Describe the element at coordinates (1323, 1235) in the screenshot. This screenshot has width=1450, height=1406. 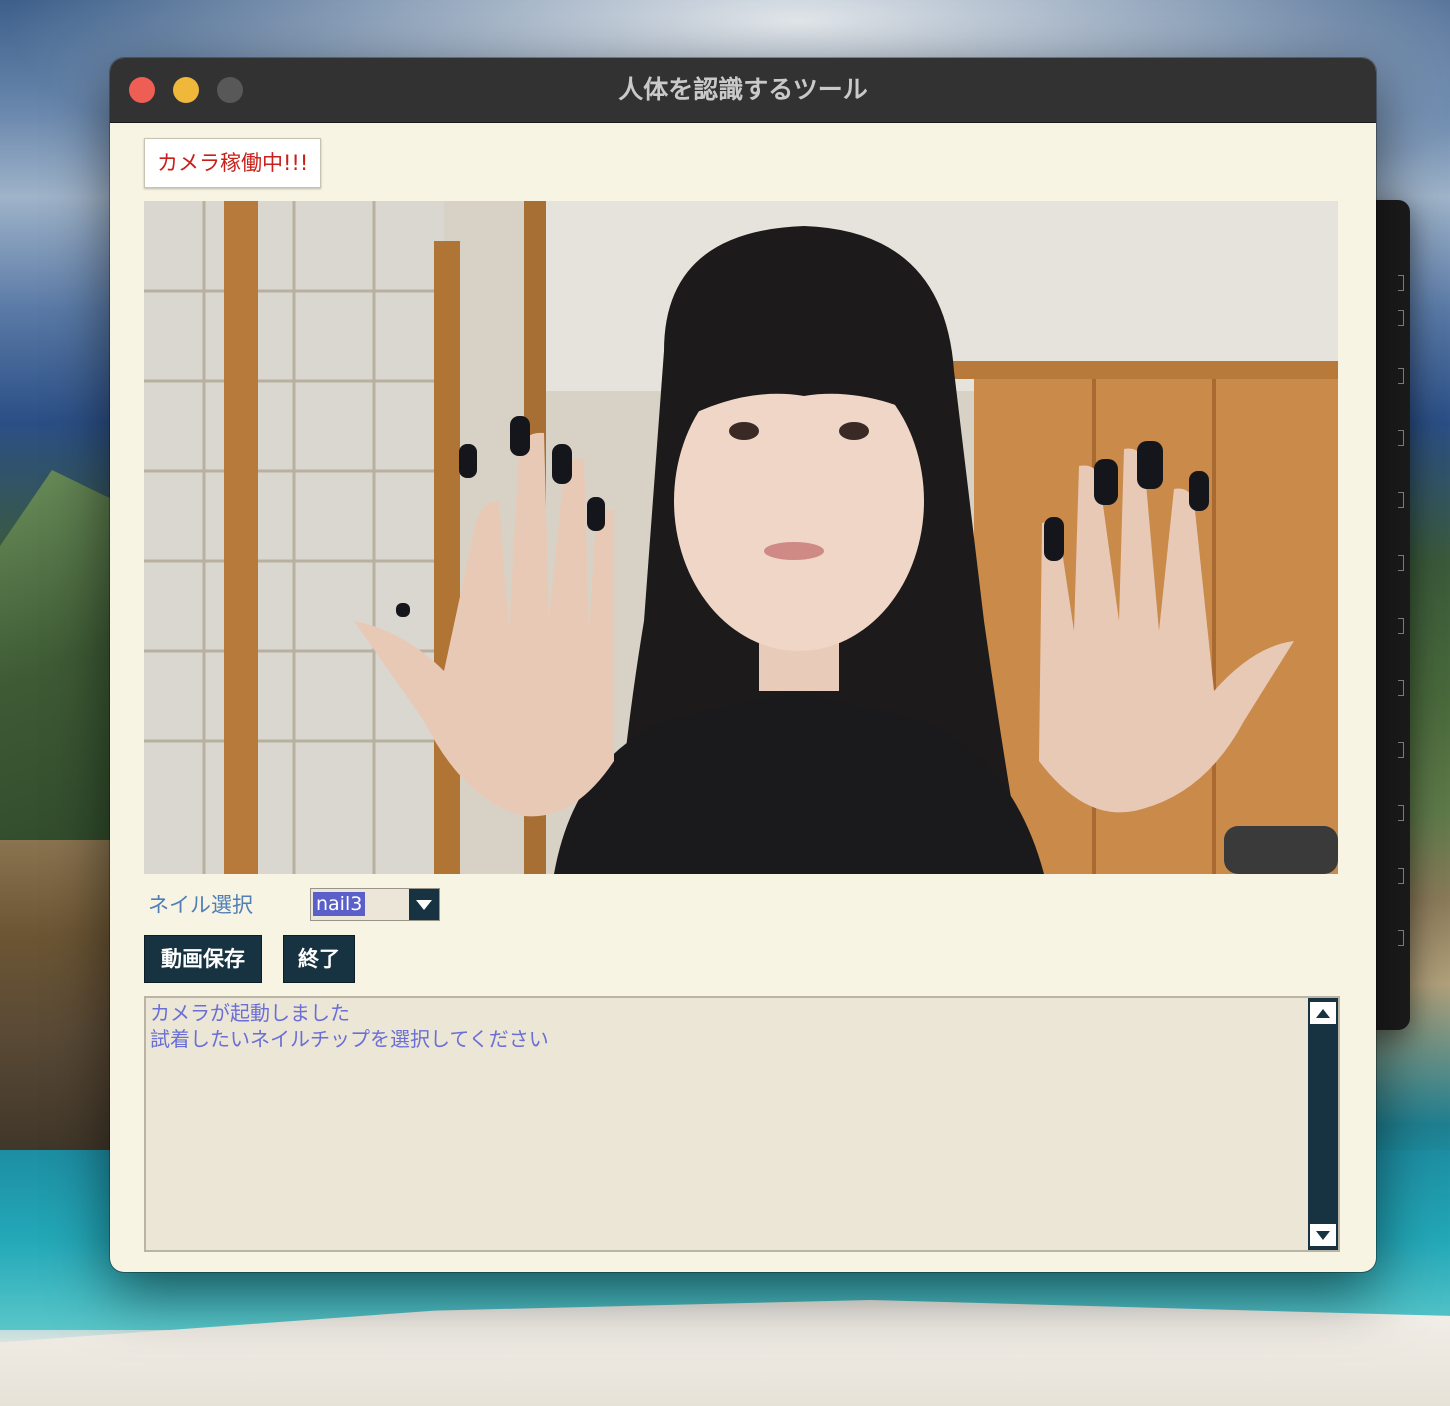
I see `scroll-down-arrow-icon` at that location.